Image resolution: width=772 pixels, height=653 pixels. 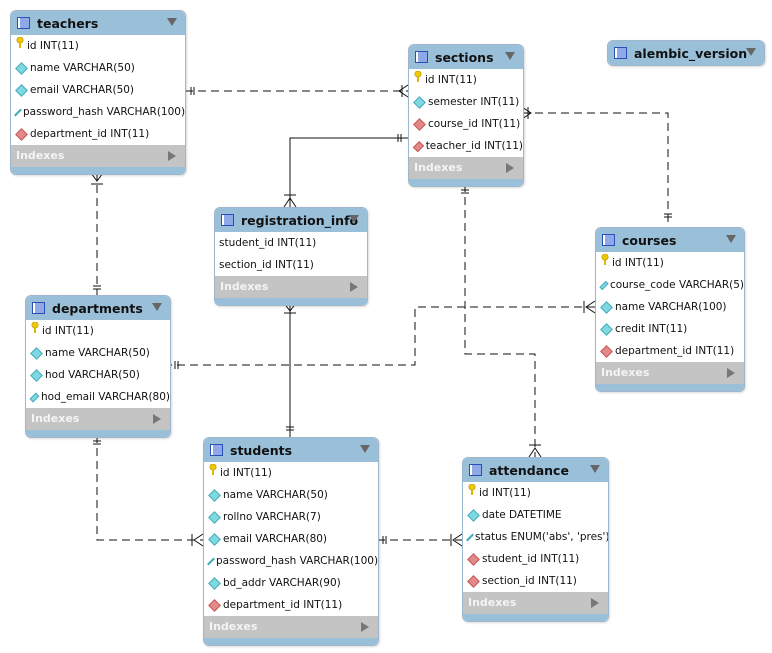 What do you see at coordinates (98, 308) in the screenshot?
I see `table-header: departments` at bounding box center [98, 308].